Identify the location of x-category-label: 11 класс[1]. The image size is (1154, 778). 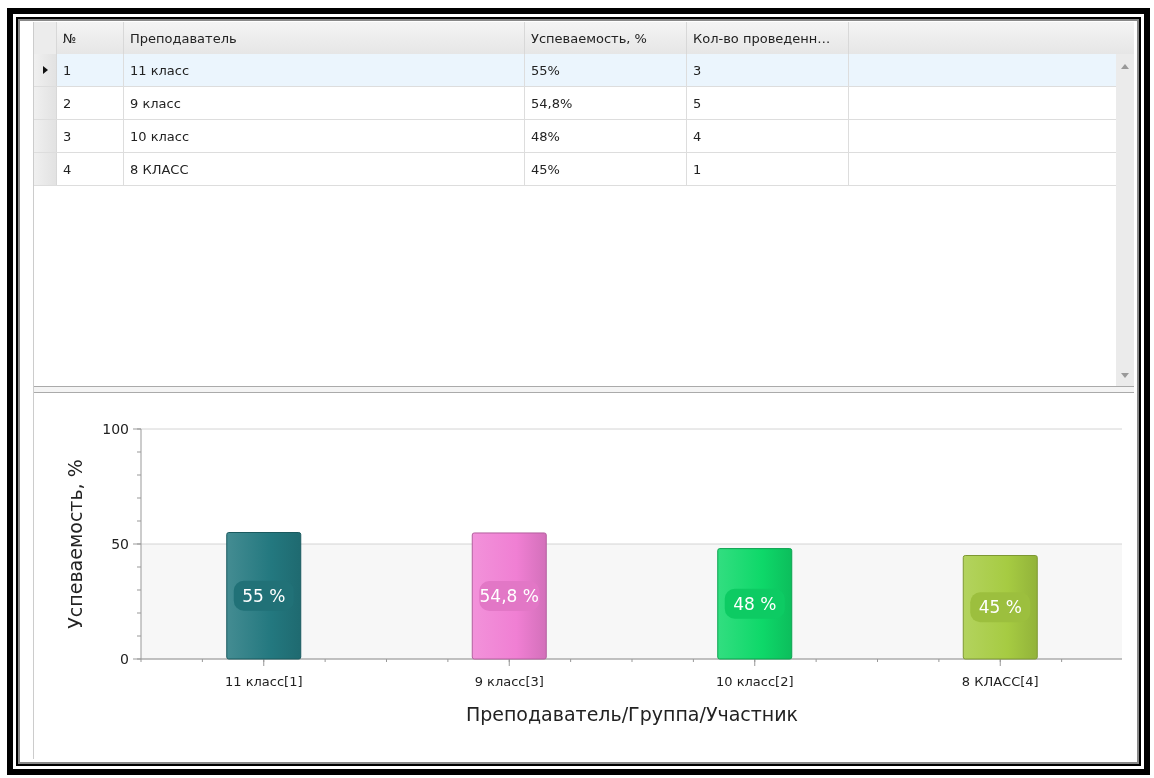
(264, 681).